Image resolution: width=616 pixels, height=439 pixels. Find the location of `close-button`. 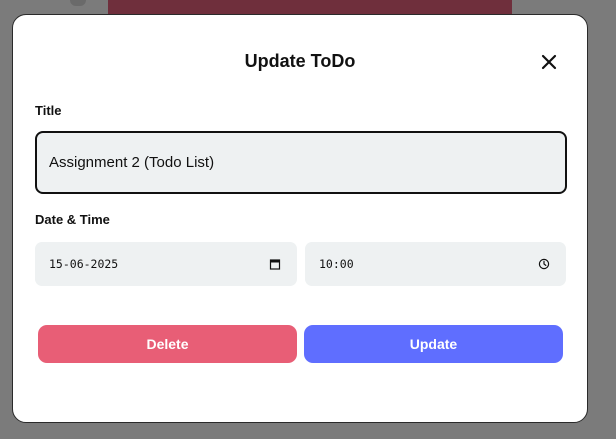

close-button is located at coordinates (549, 62).